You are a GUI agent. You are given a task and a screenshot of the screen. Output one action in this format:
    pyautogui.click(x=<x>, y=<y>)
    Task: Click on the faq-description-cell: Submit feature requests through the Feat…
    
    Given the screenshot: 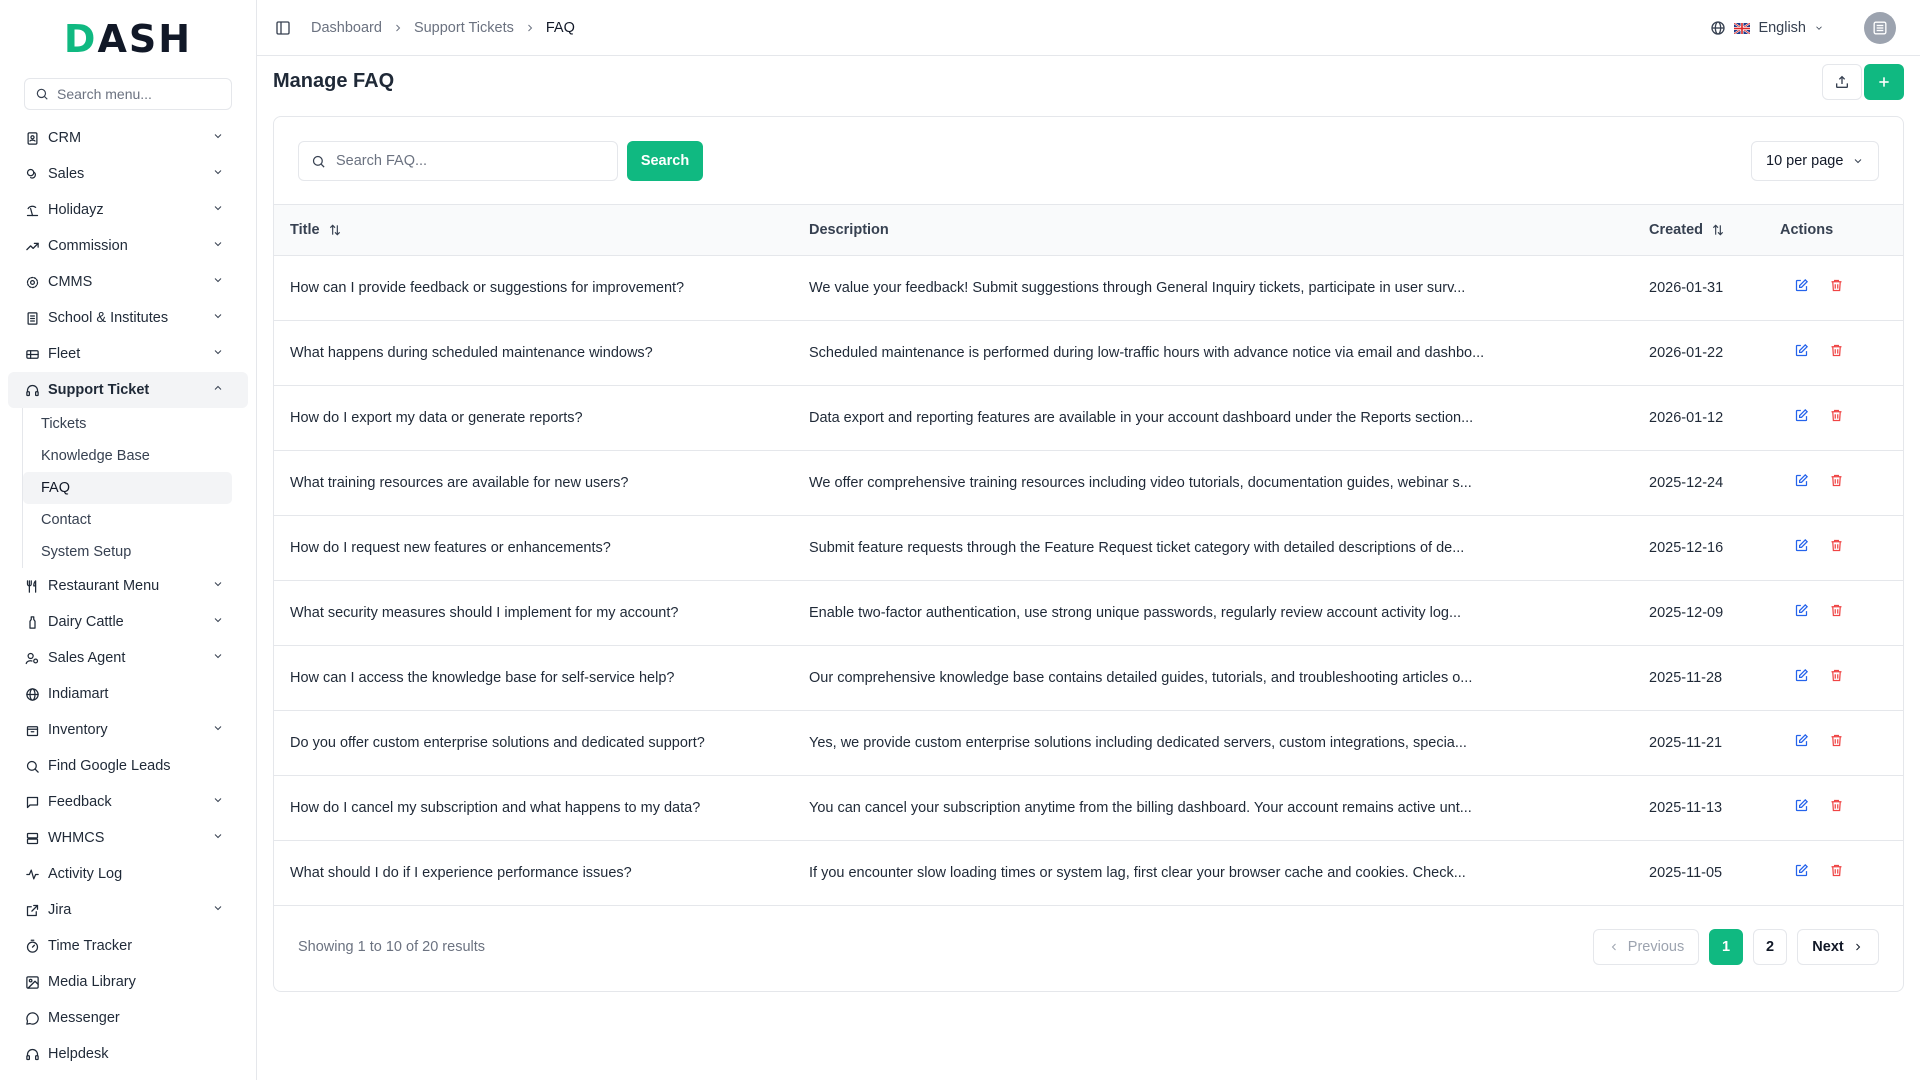 What is the action you would take?
    pyautogui.click(x=1229, y=548)
    